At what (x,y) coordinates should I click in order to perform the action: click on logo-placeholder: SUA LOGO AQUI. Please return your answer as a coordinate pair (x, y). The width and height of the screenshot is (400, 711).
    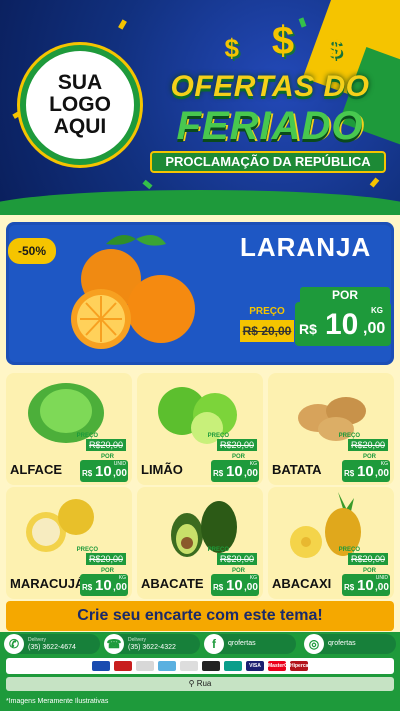
    Looking at the image, I should click on (80, 105).